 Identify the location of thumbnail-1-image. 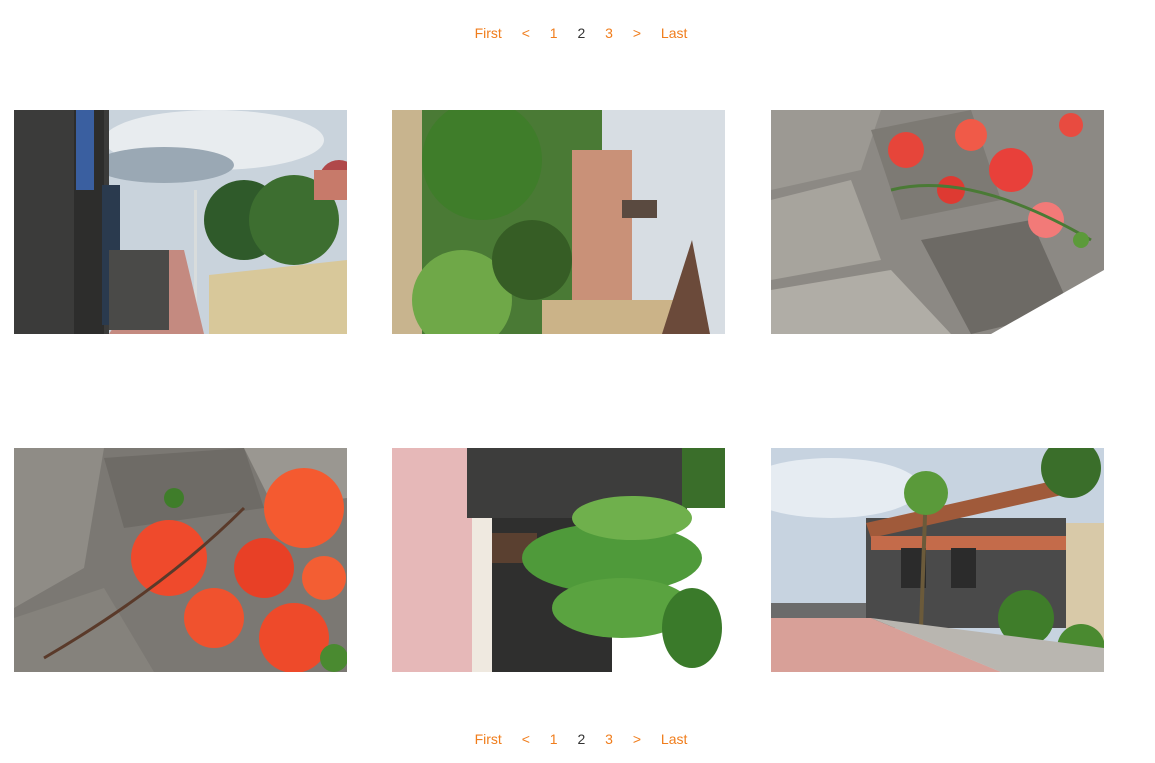
(180, 222).